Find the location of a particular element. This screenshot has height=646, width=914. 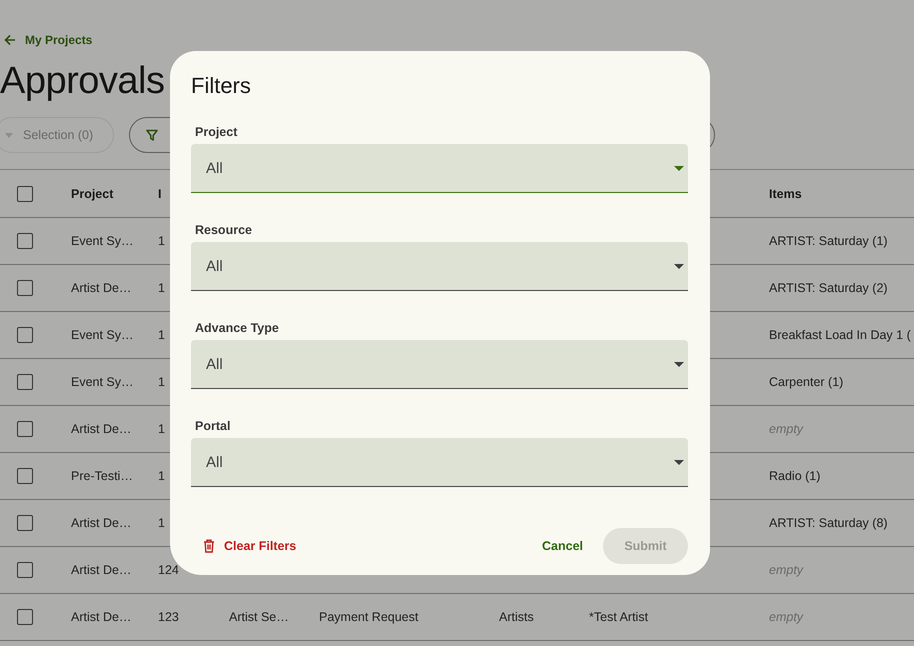

table-cell: Carpenter (1) is located at coordinates (806, 382).